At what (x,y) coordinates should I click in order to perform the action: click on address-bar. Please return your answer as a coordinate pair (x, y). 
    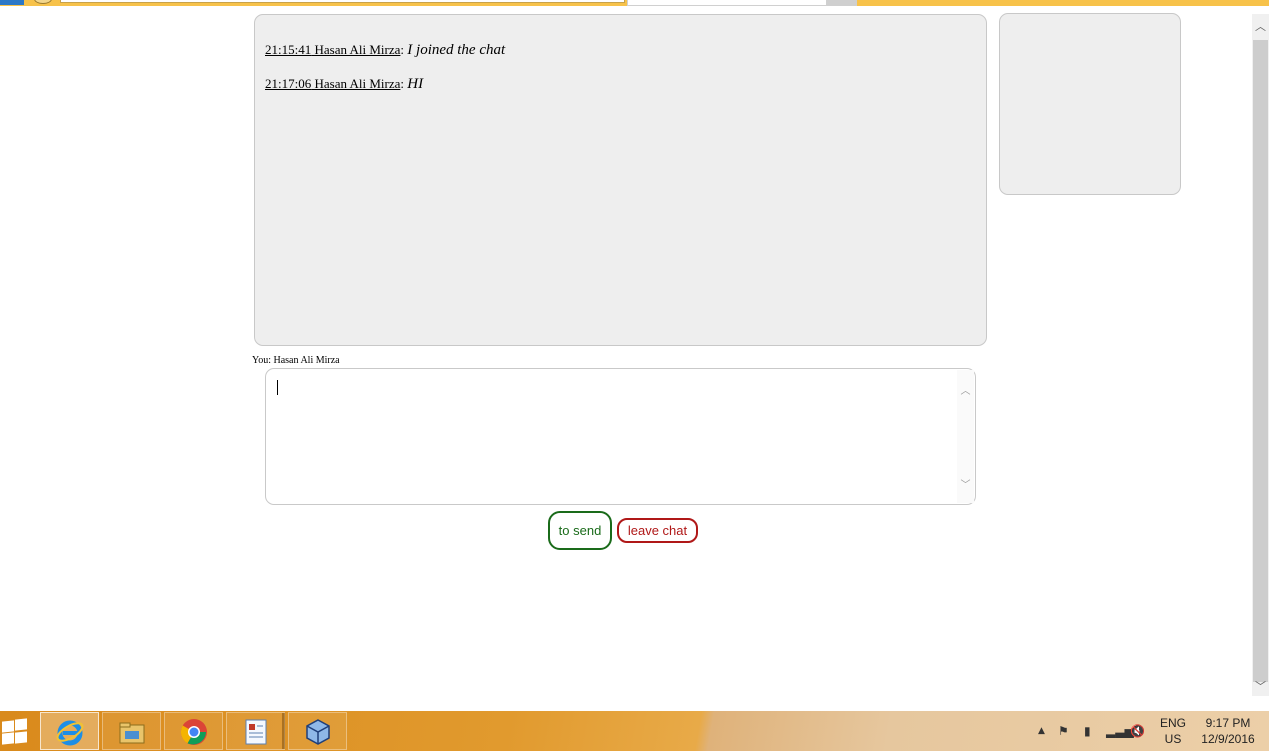
    Looking at the image, I should click on (342, 1).